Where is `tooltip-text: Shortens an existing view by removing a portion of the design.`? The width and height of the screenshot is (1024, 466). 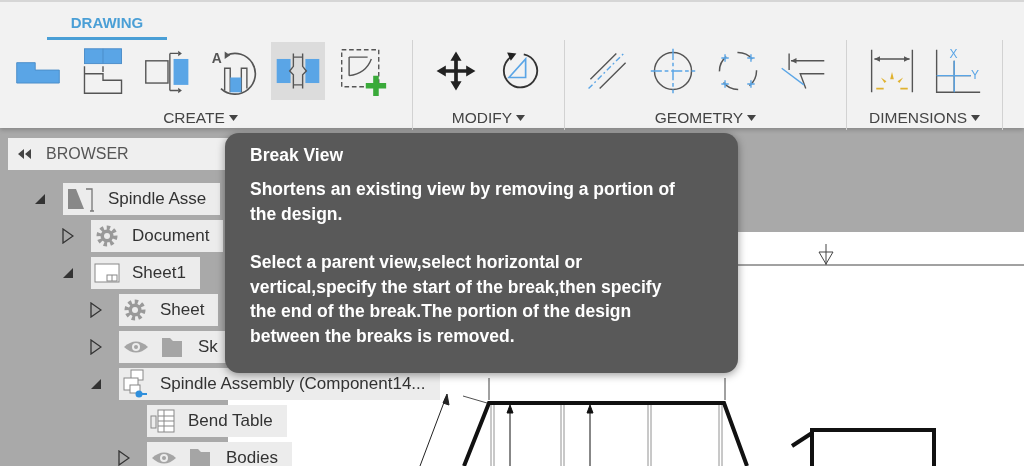
tooltip-text: Shortens an existing view by removing a portion of the design. is located at coordinates (463, 202).